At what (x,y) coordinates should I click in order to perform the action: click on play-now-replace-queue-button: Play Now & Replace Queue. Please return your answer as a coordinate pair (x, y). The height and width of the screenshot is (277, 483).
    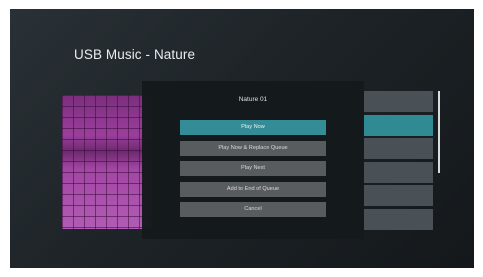
    Looking at the image, I should click on (253, 148).